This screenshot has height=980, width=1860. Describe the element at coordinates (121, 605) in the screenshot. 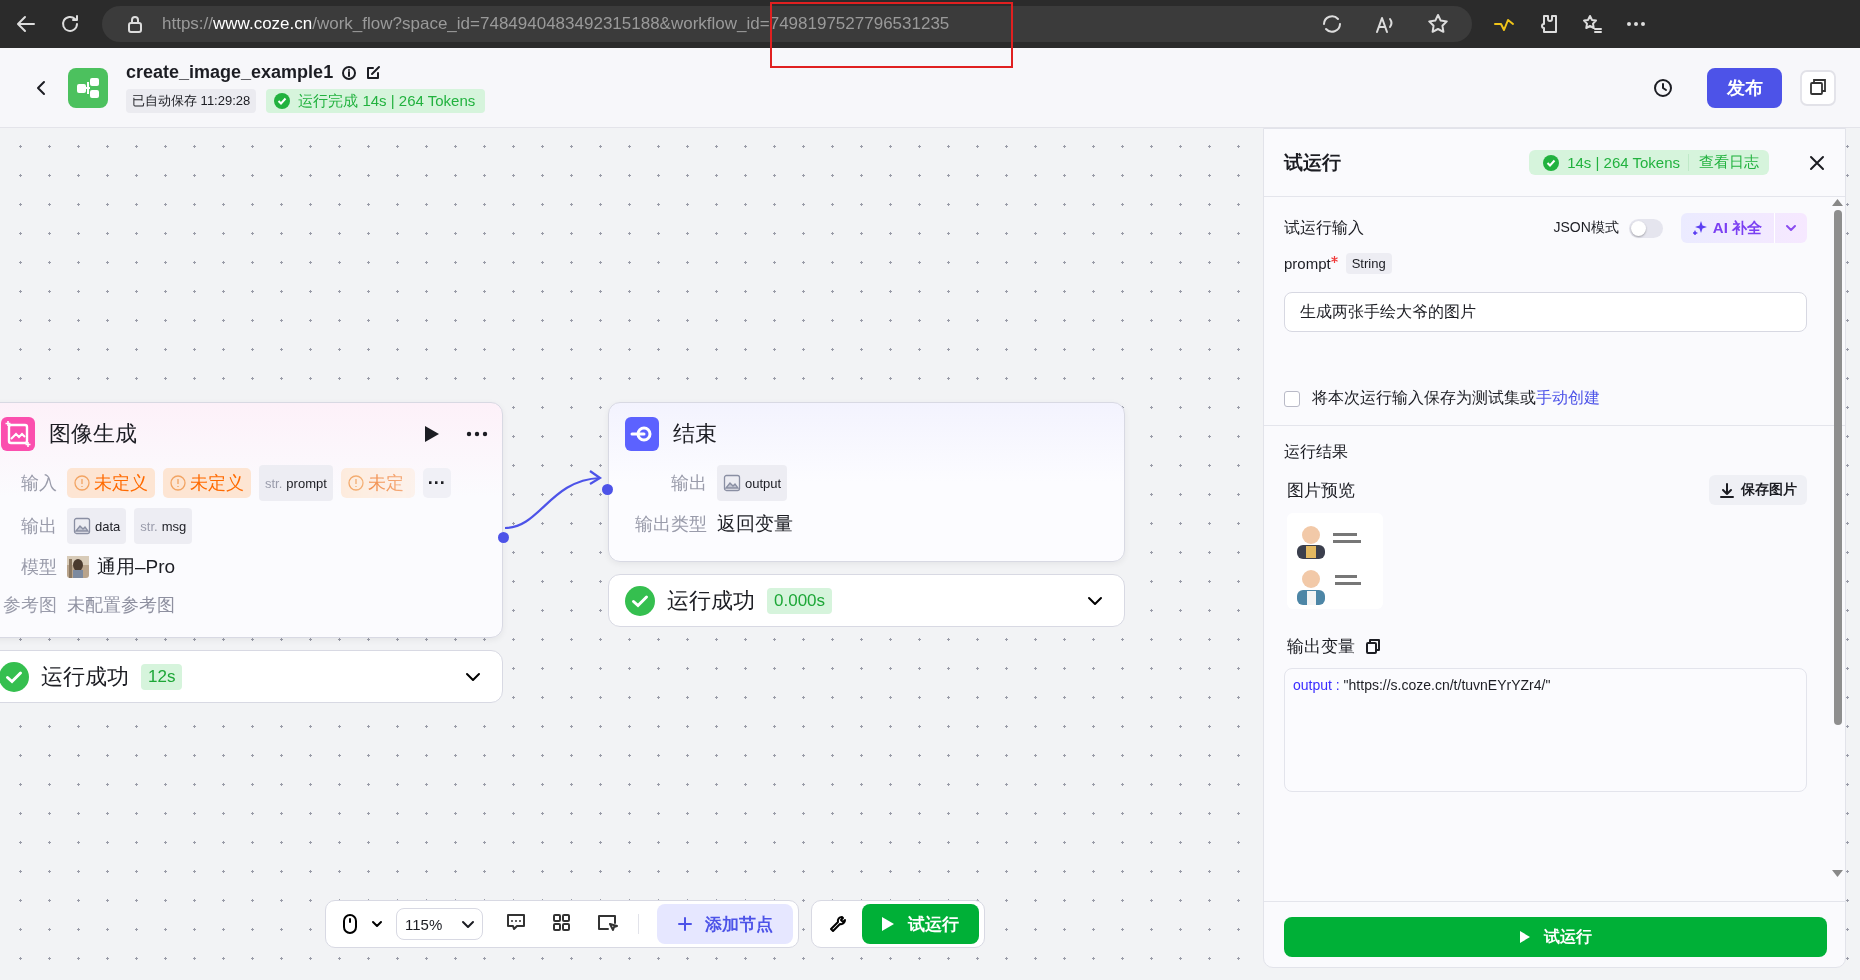

I see `field-value: 未配置参考图` at that location.